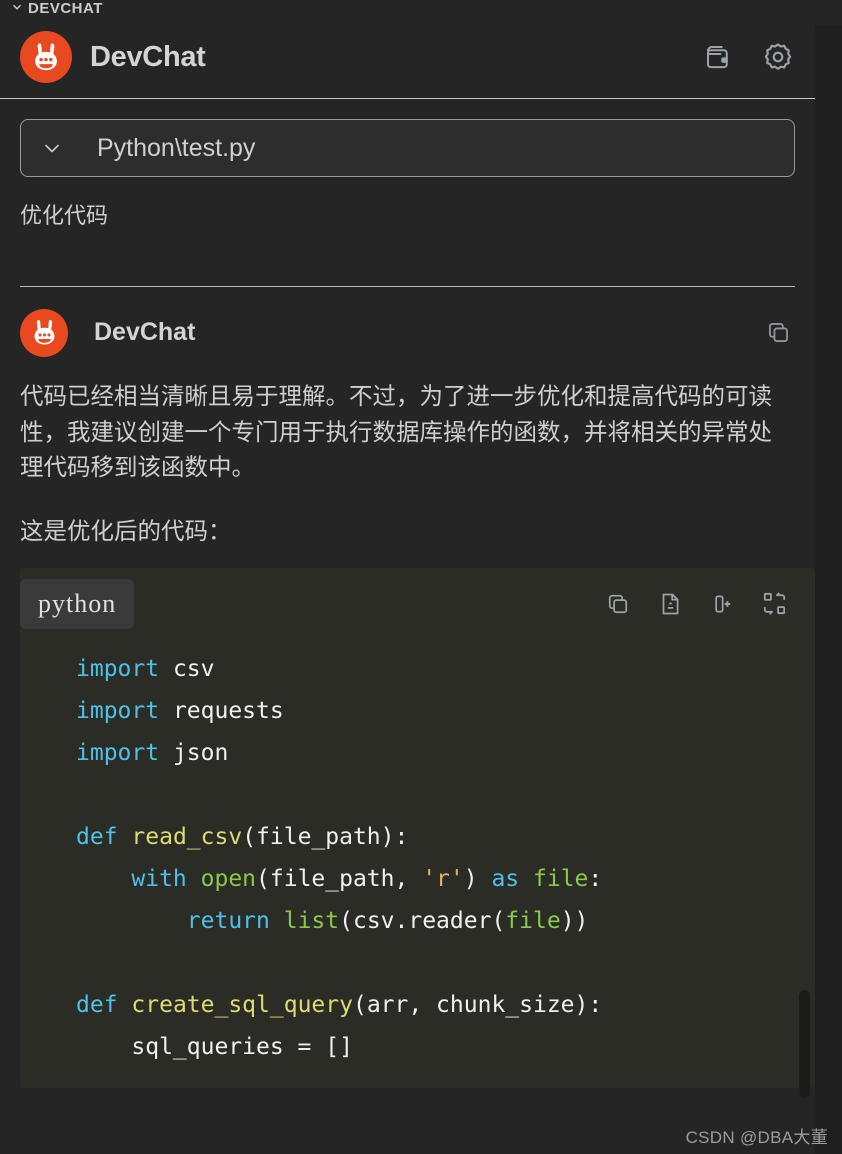 The height and width of the screenshot is (1154, 842). Describe the element at coordinates (670, 604) in the screenshot. I see `insert-to-file-button` at that location.